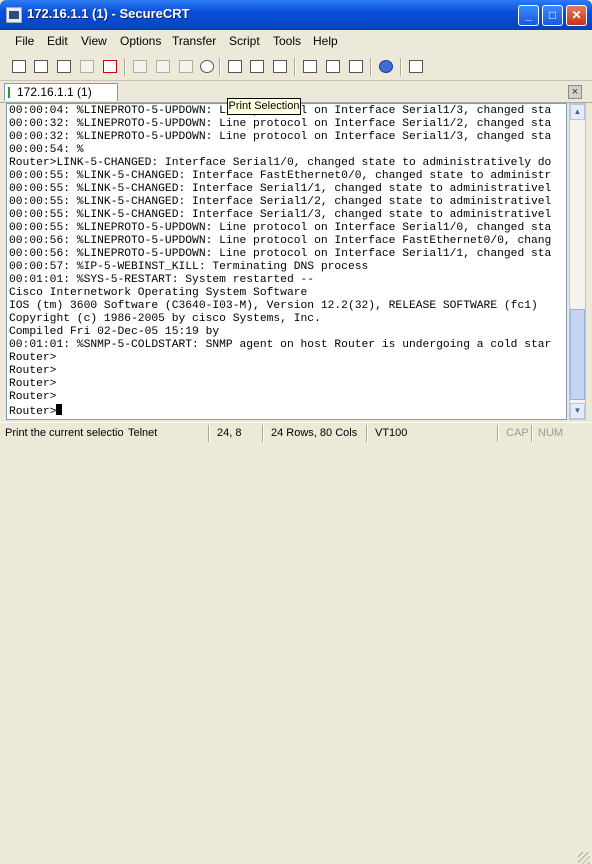 The height and width of the screenshot is (864, 592). What do you see at coordinates (9, 92) in the screenshot?
I see `connected-indicator-icon` at bounding box center [9, 92].